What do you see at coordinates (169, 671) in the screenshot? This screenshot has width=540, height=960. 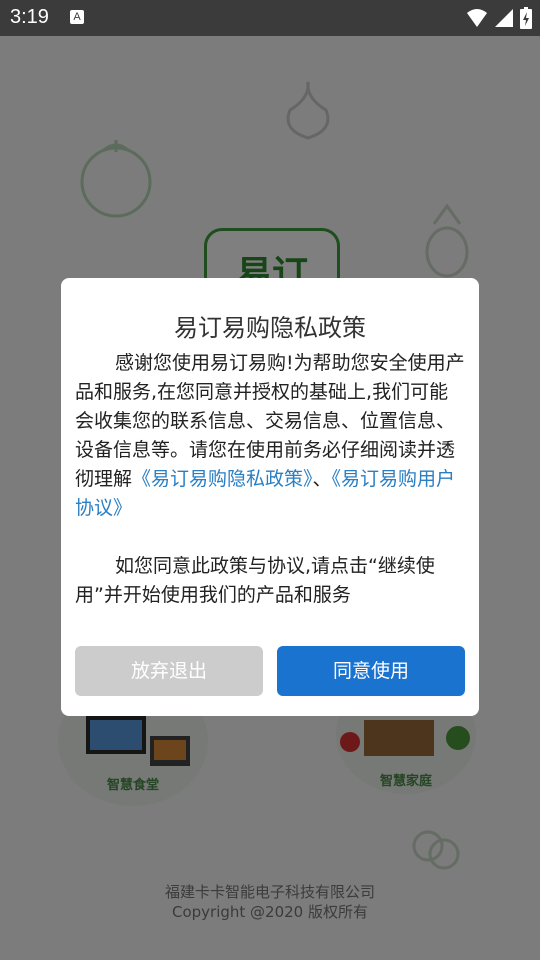 I see `exit-button: 放弃退出` at bounding box center [169, 671].